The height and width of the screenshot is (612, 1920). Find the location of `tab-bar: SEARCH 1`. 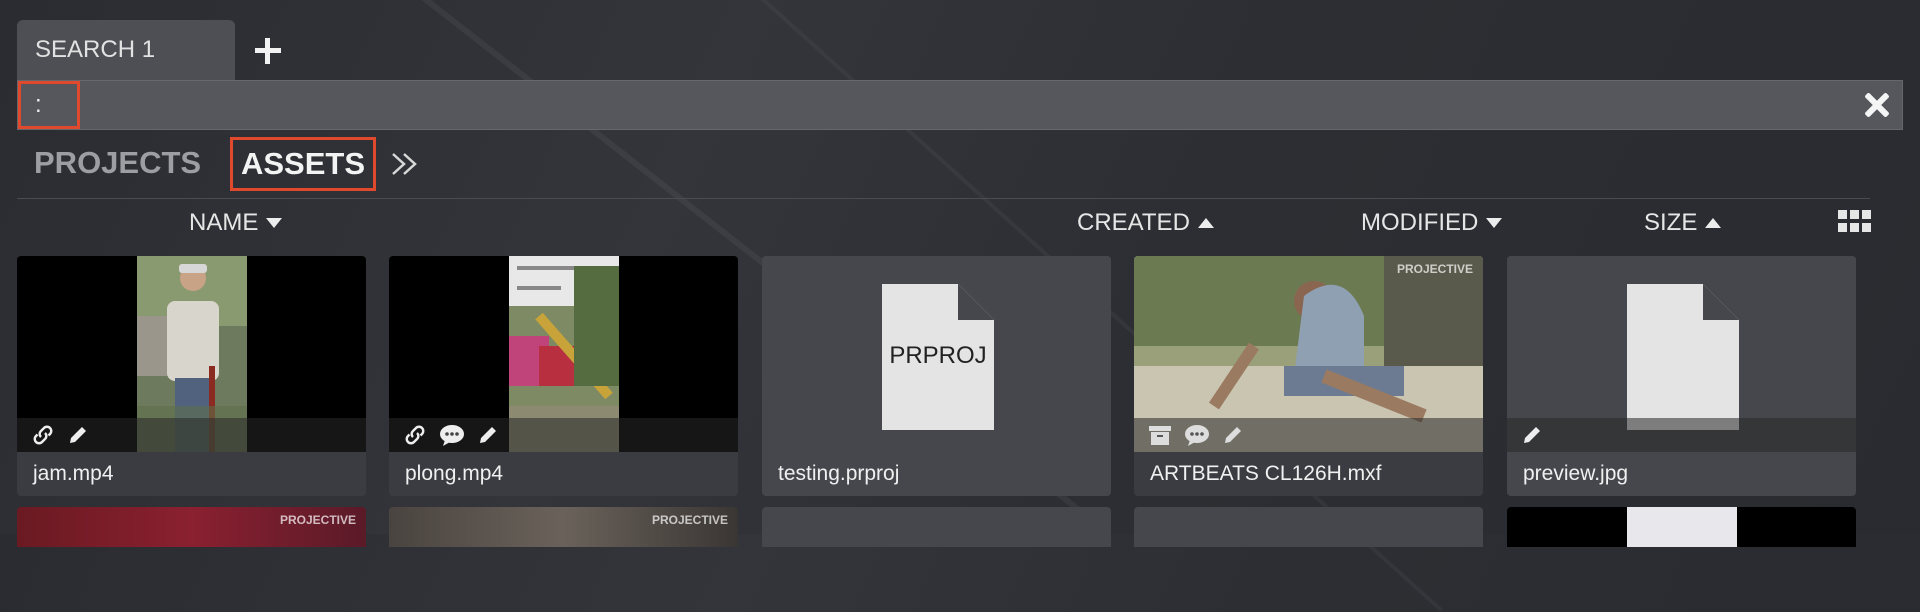

tab-bar: SEARCH 1 is located at coordinates (960, 50).